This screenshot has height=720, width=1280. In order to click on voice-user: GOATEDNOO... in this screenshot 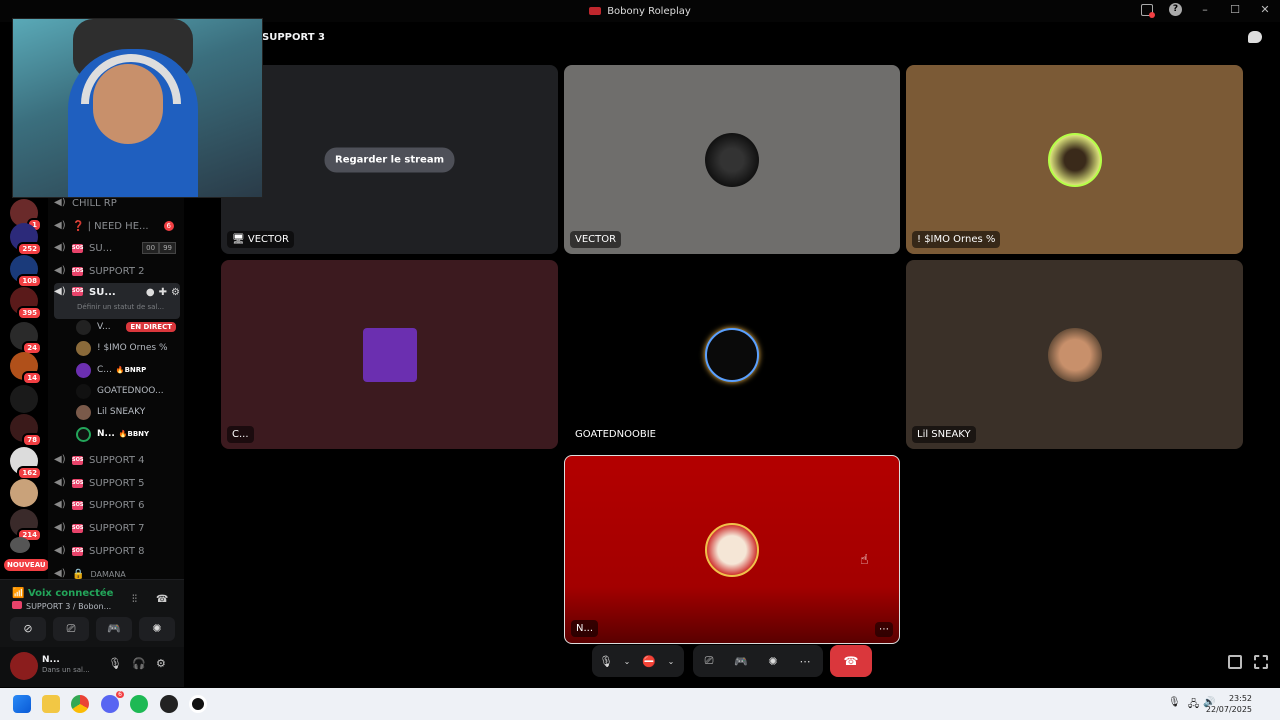, I will do `click(128, 391)`.